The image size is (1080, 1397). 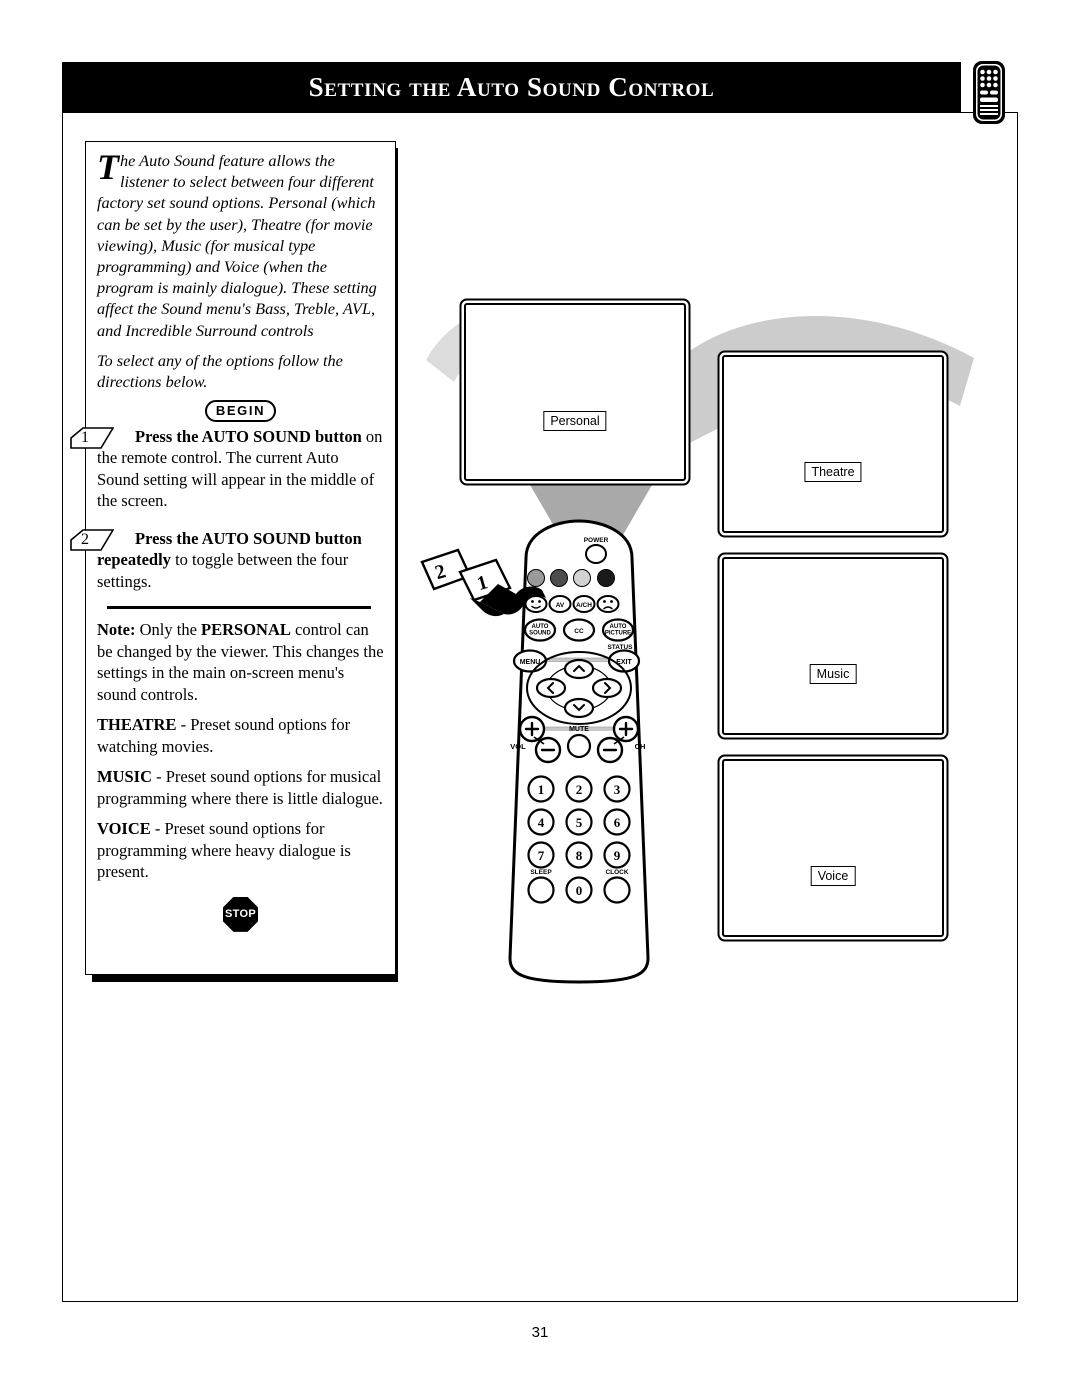 What do you see at coordinates (137, 725) in the screenshot?
I see `definition-theatre-term: THEATRE` at bounding box center [137, 725].